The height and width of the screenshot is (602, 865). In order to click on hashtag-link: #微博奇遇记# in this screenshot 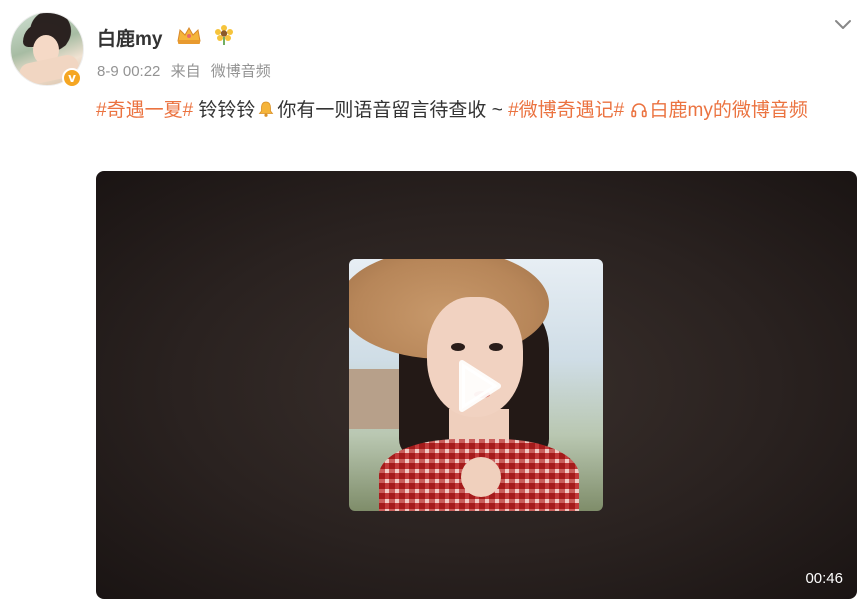, I will do `click(566, 110)`.